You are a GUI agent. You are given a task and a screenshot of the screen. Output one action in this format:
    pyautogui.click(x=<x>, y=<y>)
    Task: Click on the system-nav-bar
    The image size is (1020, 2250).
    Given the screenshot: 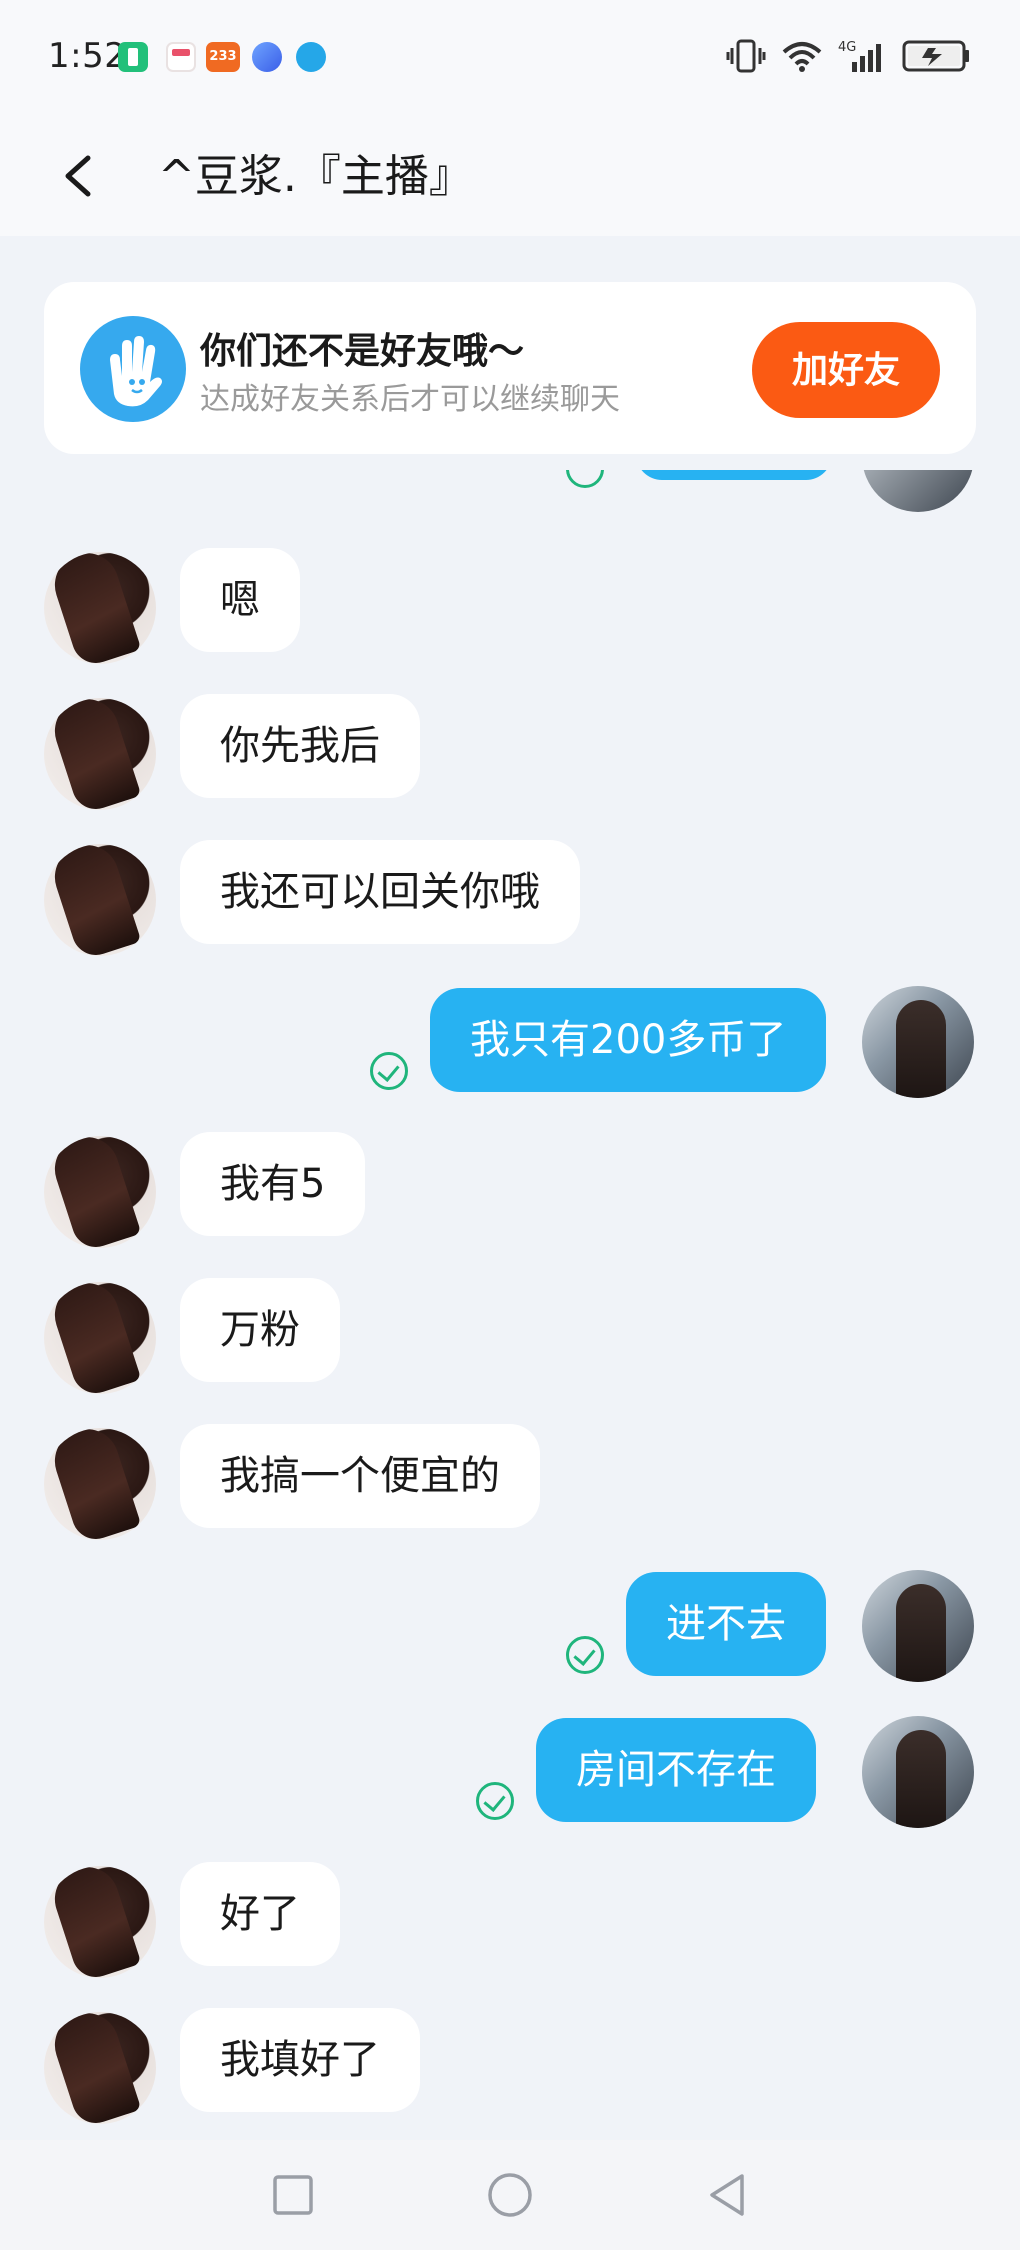 What is the action you would take?
    pyautogui.click(x=510, y=2195)
    